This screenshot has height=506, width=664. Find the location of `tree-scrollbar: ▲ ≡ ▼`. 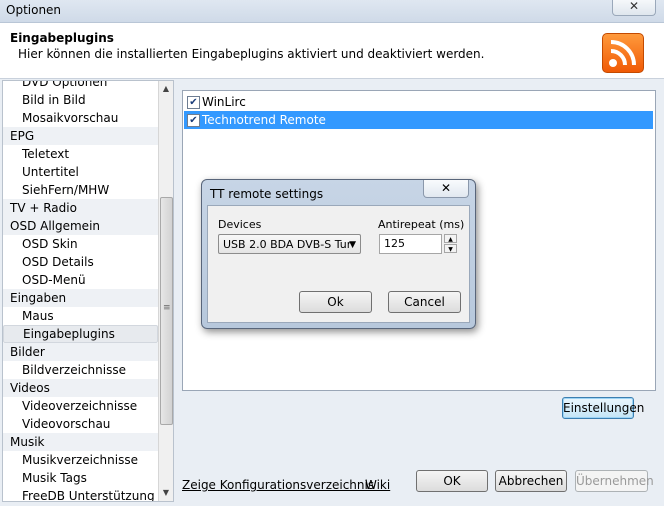

tree-scrollbar: ▲ ≡ ▼ is located at coordinates (165, 291).